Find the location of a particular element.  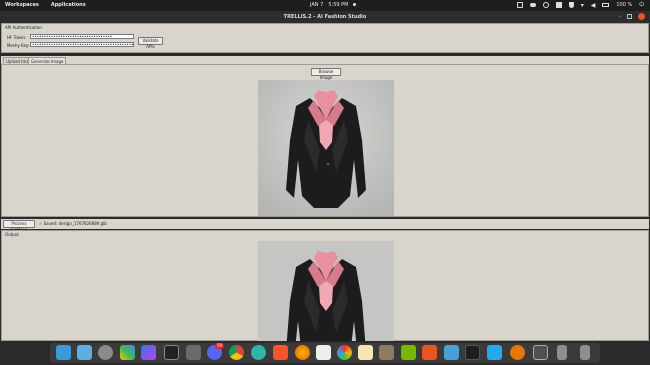

minimize-button: – is located at coordinates (620, 17).